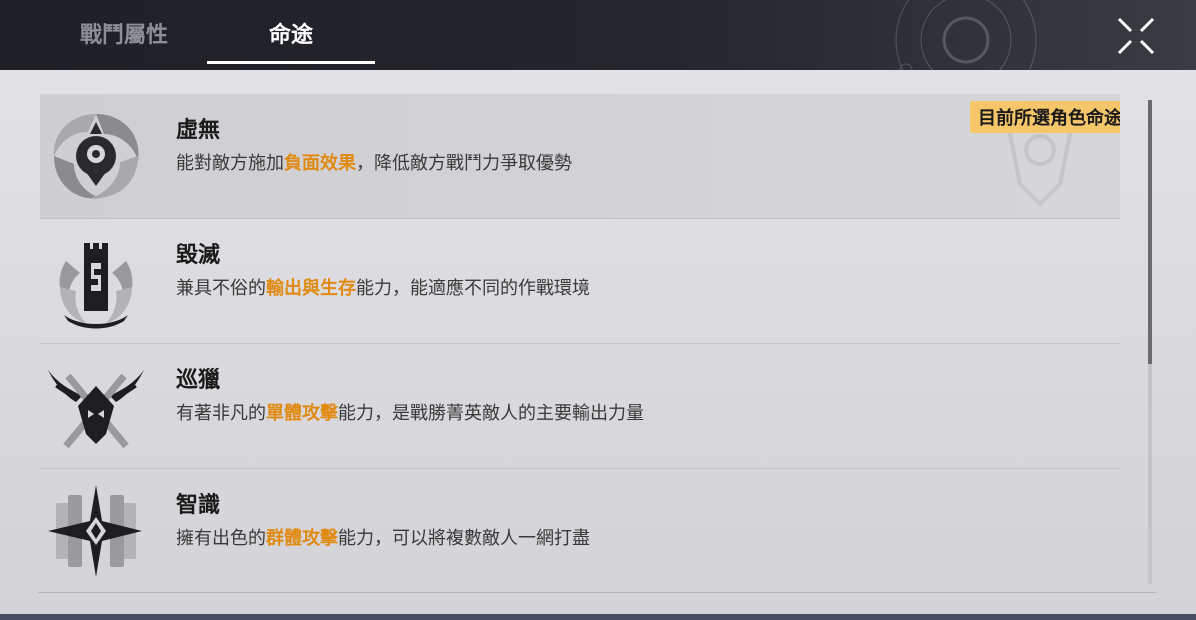 This screenshot has width=1196, height=620. What do you see at coordinates (1150, 232) in the screenshot?
I see `scrollbar-thumb` at bounding box center [1150, 232].